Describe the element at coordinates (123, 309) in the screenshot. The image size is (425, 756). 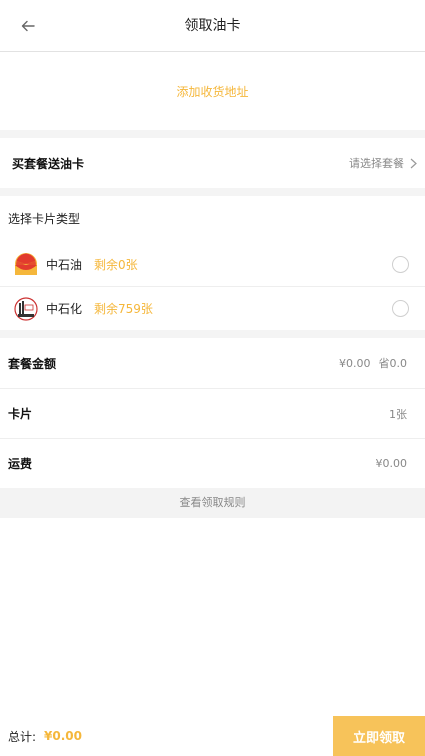
I see `card-remaining: 剩余759张` at that location.